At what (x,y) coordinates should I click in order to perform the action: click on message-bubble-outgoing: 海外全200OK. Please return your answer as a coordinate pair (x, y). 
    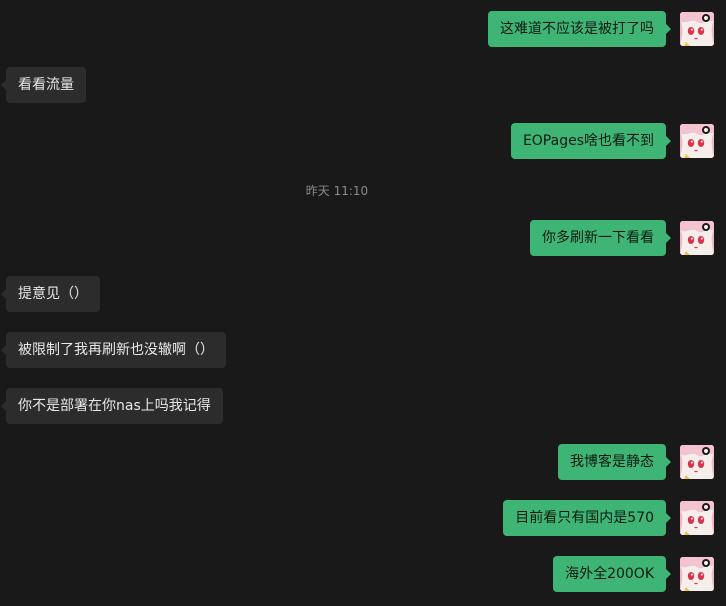
    Looking at the image, I should click on (612, 574).